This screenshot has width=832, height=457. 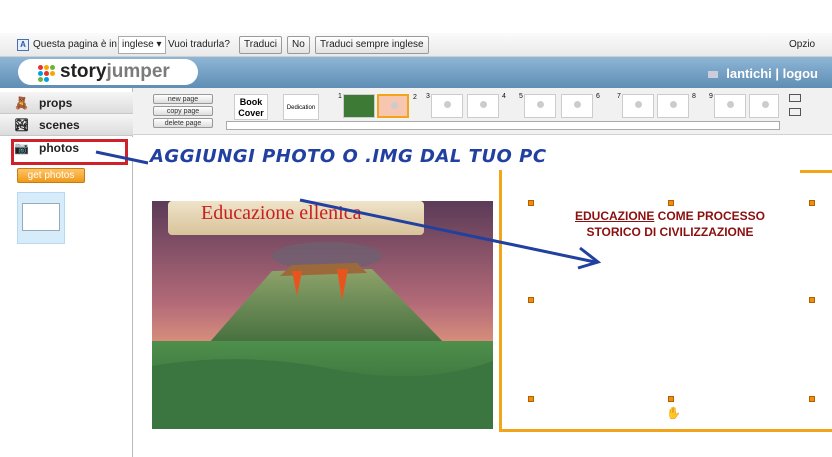 What do you see at coordinates (671, 399) in the screenshot?
I see `resize-handle-bm` at bounding box center [671, 399].